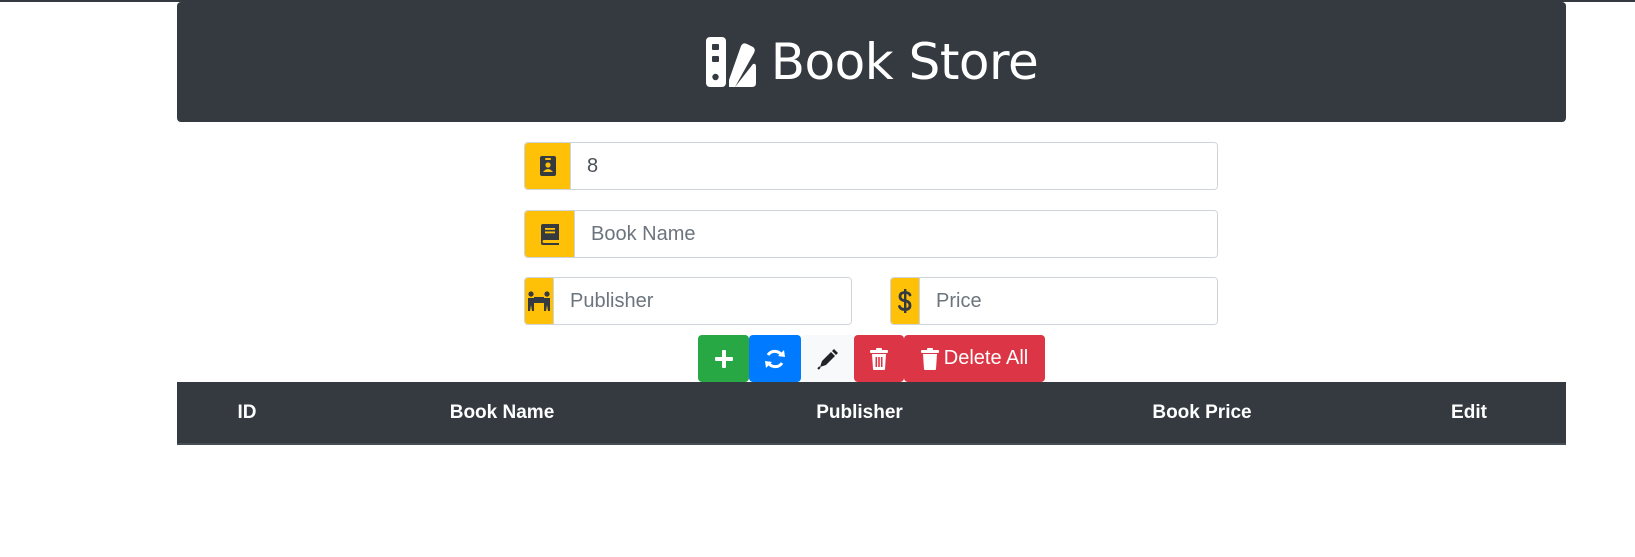  I want to click on column-header-publisher: Publisher, so click(859, 412).